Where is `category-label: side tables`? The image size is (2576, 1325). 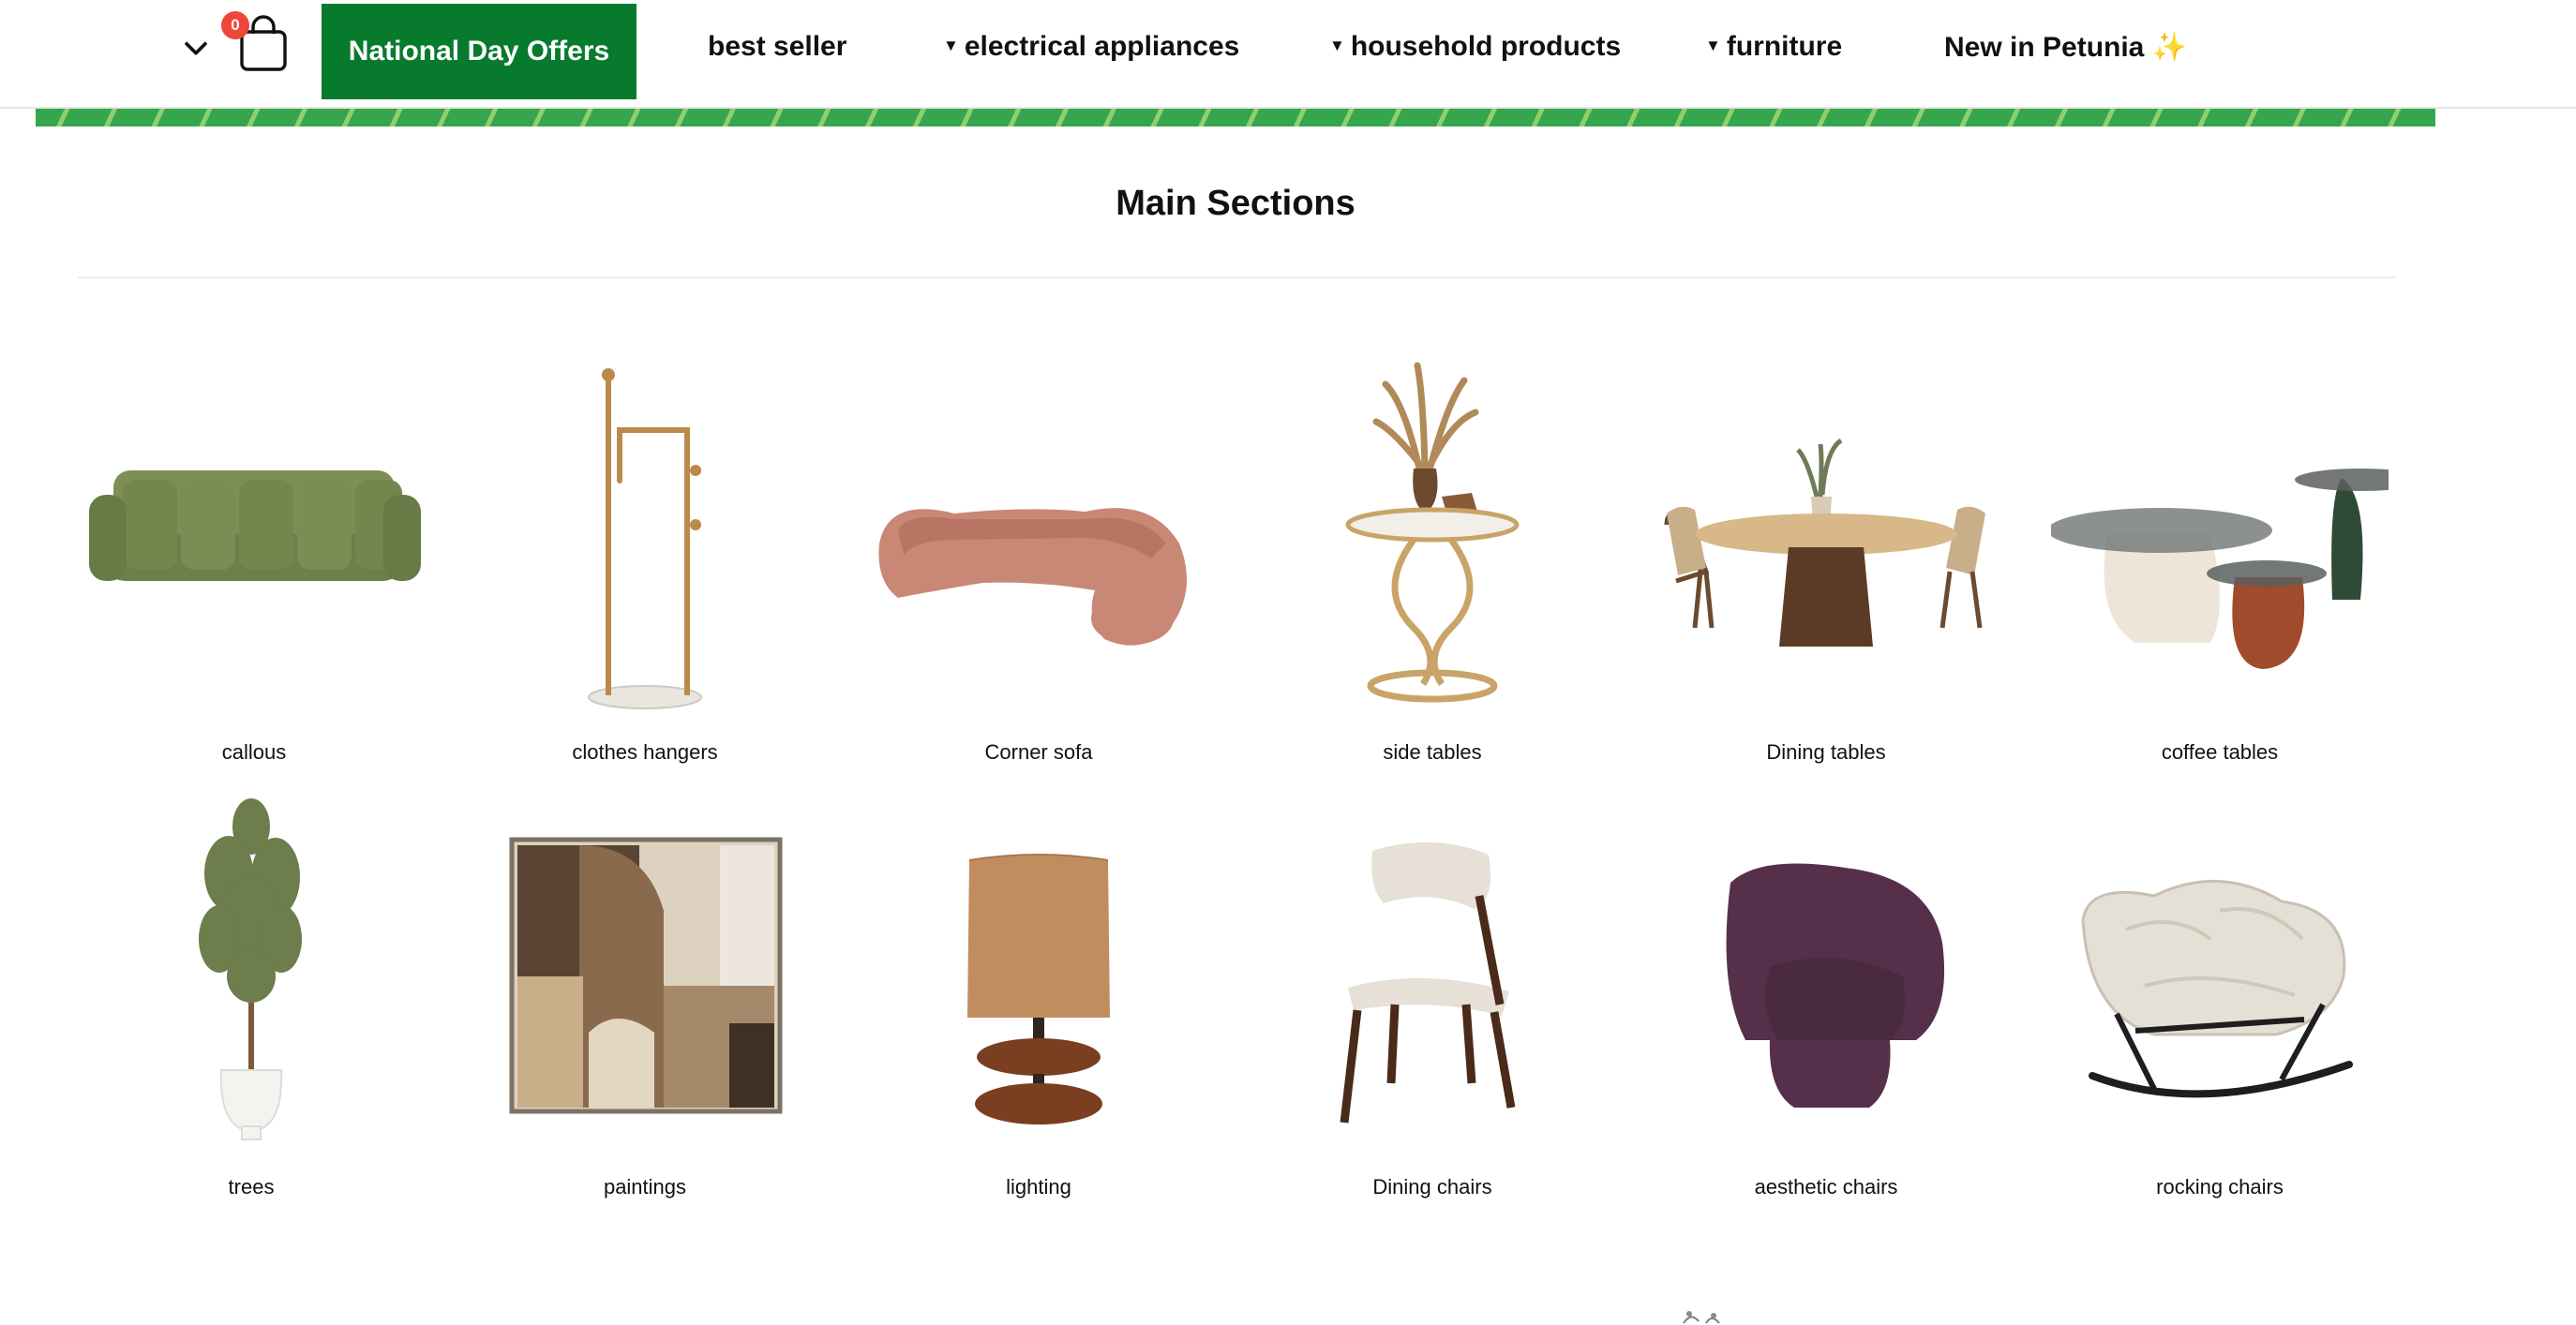
category-label: side tables is located at coordinates (1432, 752).